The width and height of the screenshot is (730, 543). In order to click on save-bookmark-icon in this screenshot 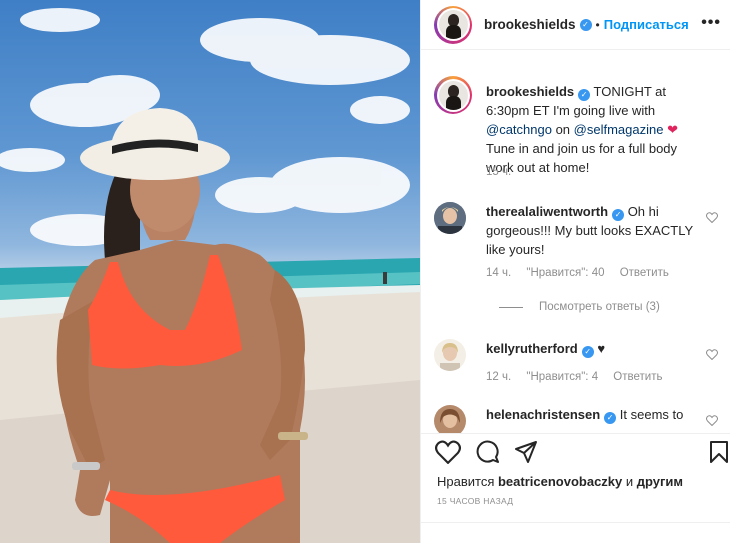, I will do `click(719, 452)`.